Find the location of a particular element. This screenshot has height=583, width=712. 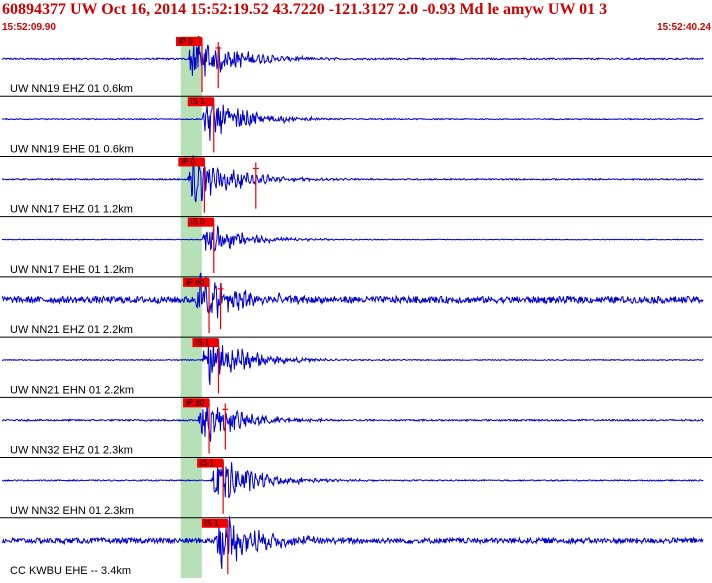

analysis-window-highlight is located at coordinates (191, 307).